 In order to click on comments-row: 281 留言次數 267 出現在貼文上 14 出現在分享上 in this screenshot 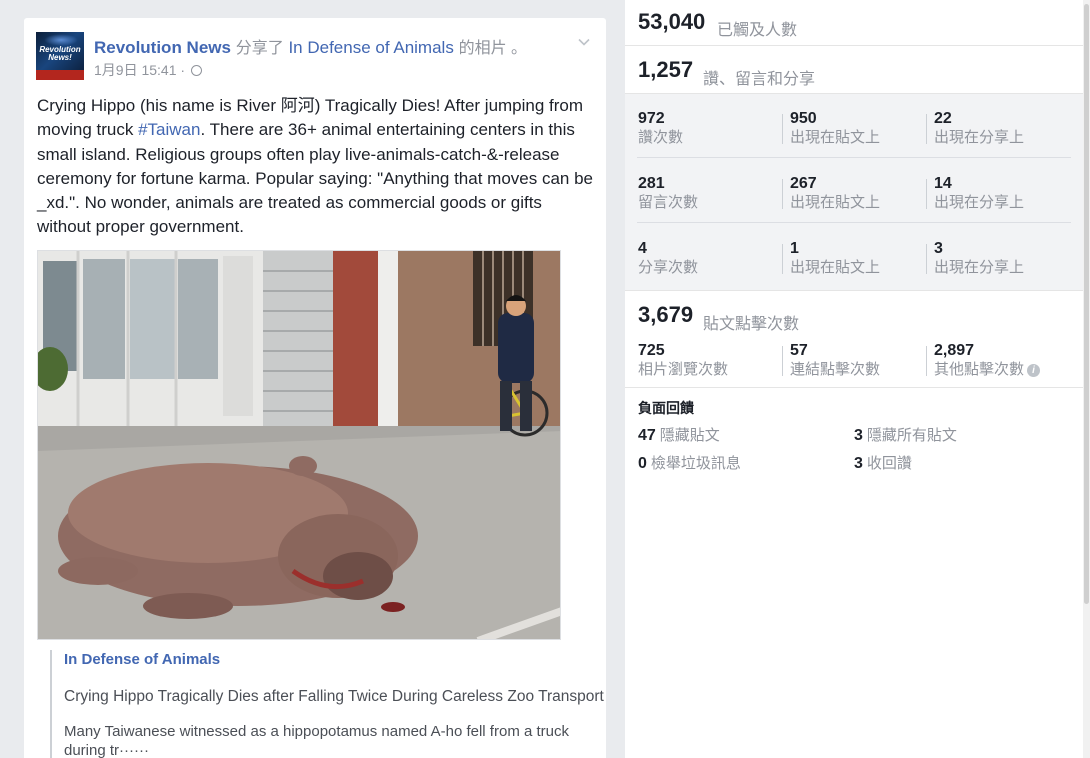, I will do `click(854, 191)`.